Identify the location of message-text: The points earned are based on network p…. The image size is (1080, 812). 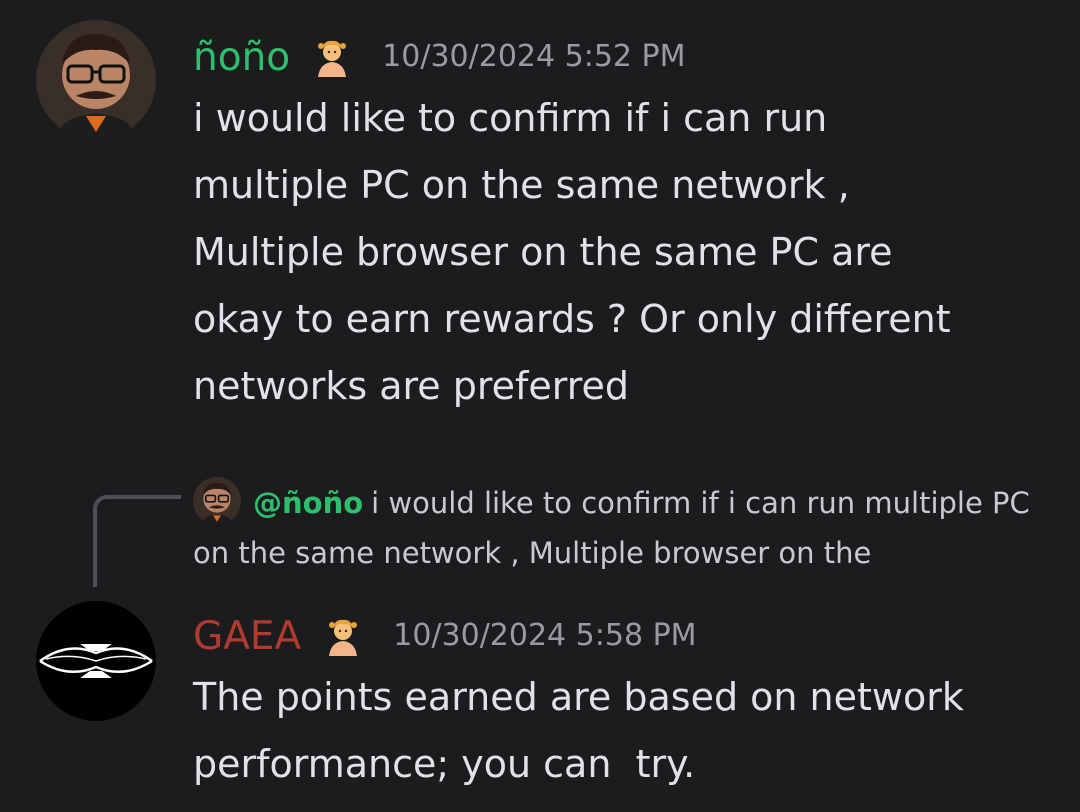
(578, 730).